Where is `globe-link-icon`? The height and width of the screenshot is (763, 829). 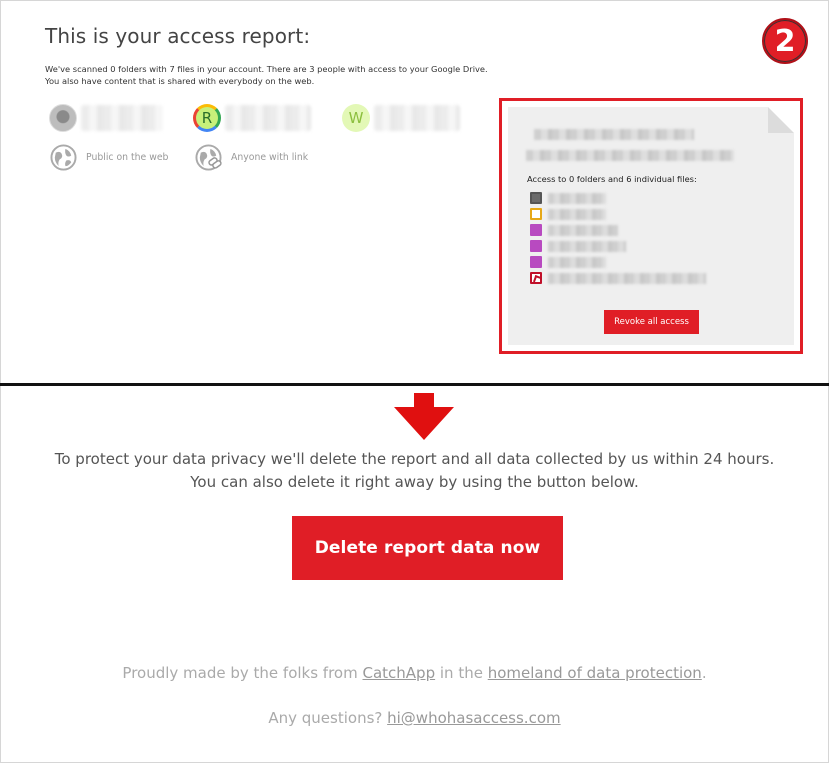
globe-link-icon is located at coordinates (208, 157).